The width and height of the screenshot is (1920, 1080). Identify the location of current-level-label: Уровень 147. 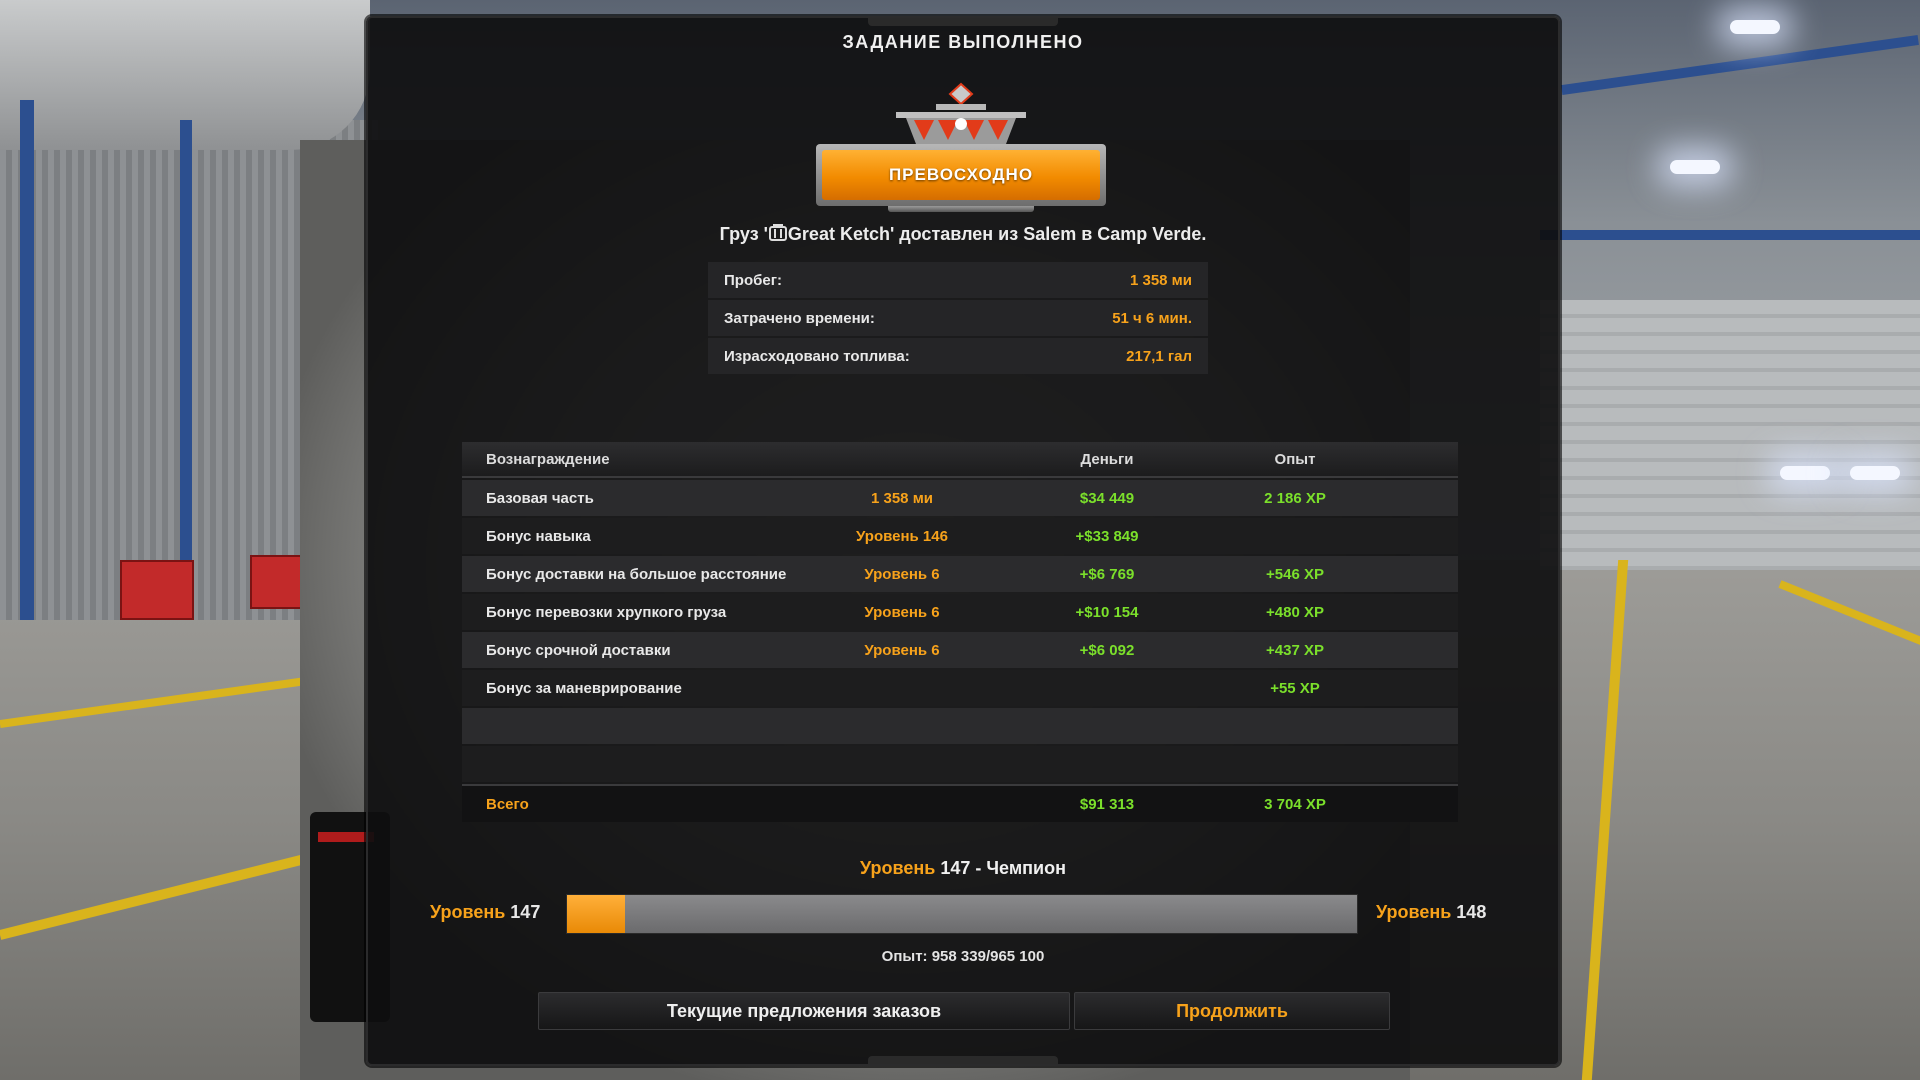
(485, 912).